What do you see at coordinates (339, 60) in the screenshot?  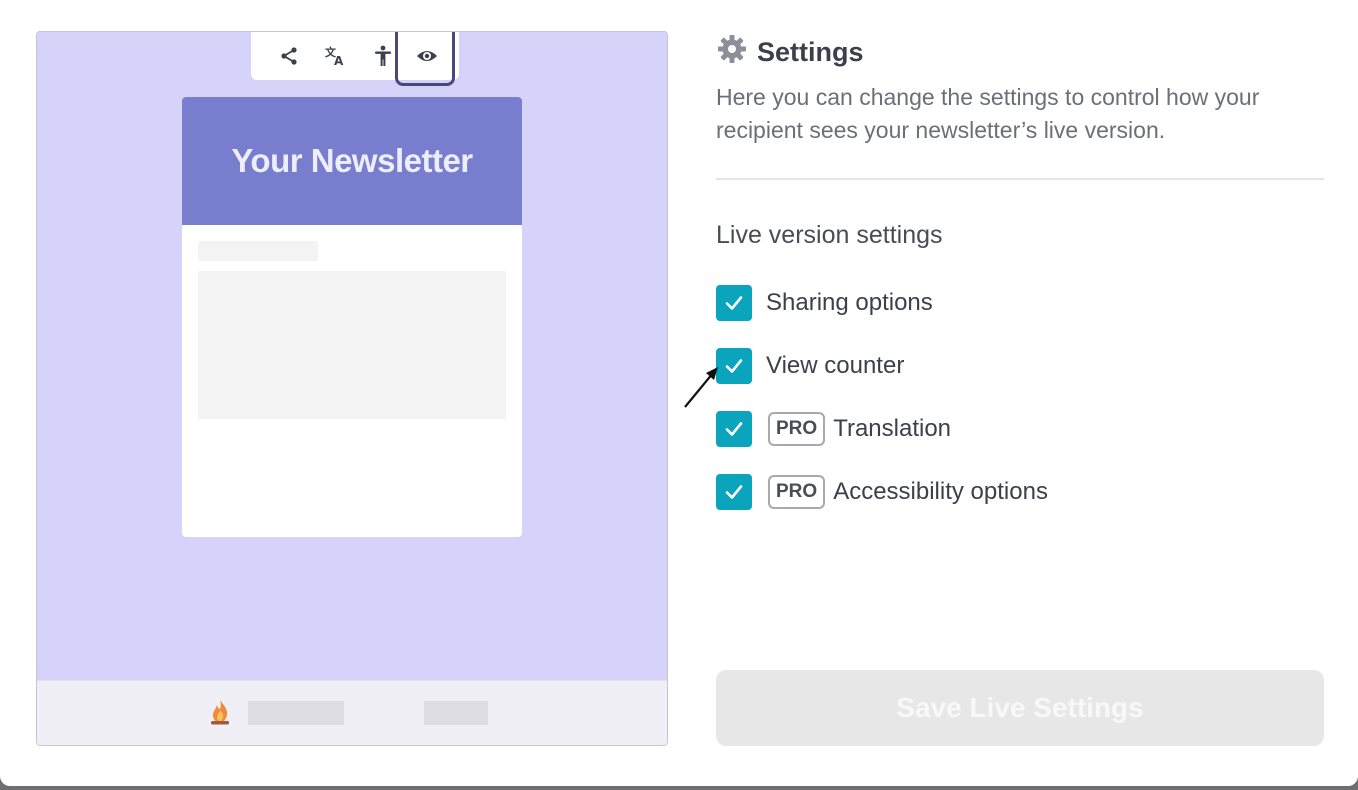 I see `svg-text: A` at bounding box center [339, 60].